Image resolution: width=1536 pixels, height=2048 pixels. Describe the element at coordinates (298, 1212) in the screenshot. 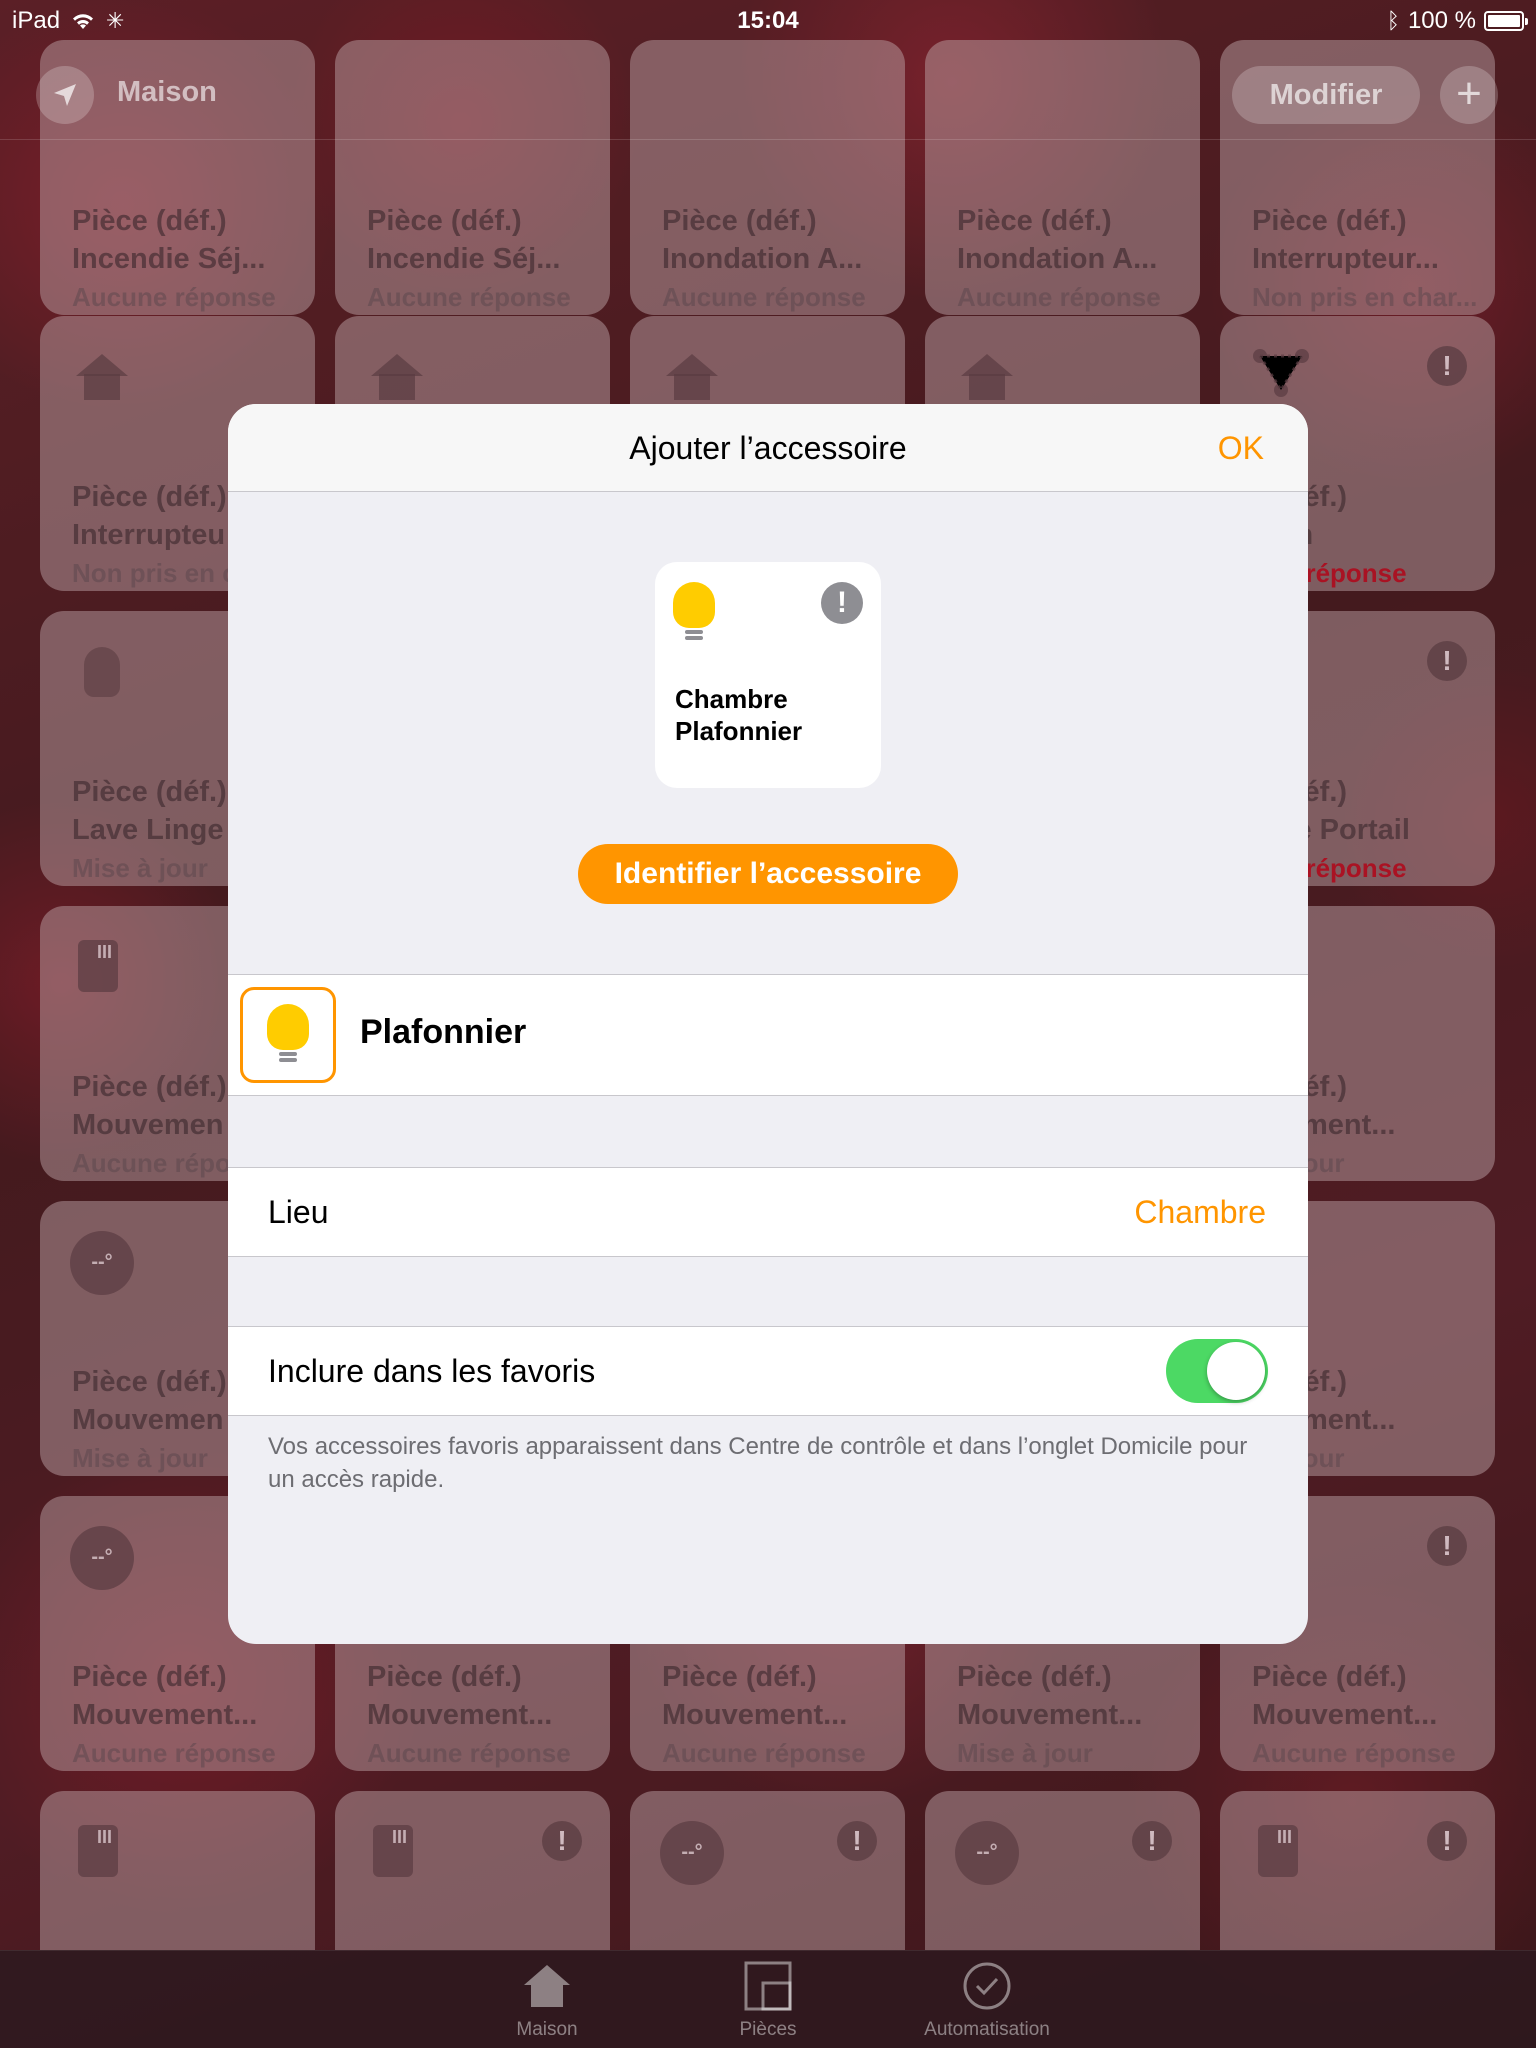

I see `location-label: Lieu` at that location.